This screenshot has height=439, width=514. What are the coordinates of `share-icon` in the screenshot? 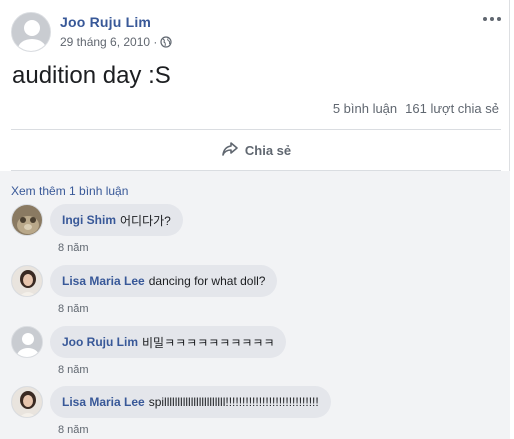 It's located at (230, 150).